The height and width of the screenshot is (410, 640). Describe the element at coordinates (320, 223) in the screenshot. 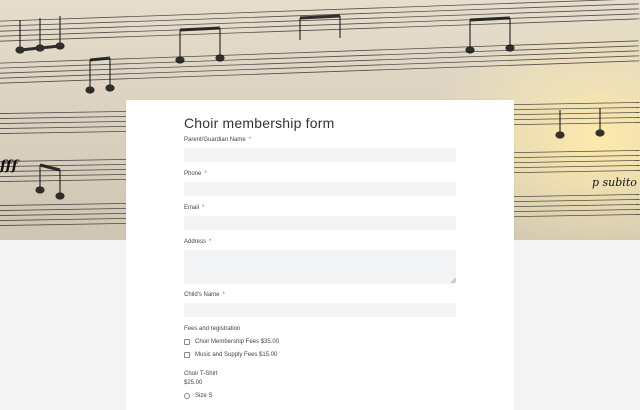

I see `email-input` at that location.